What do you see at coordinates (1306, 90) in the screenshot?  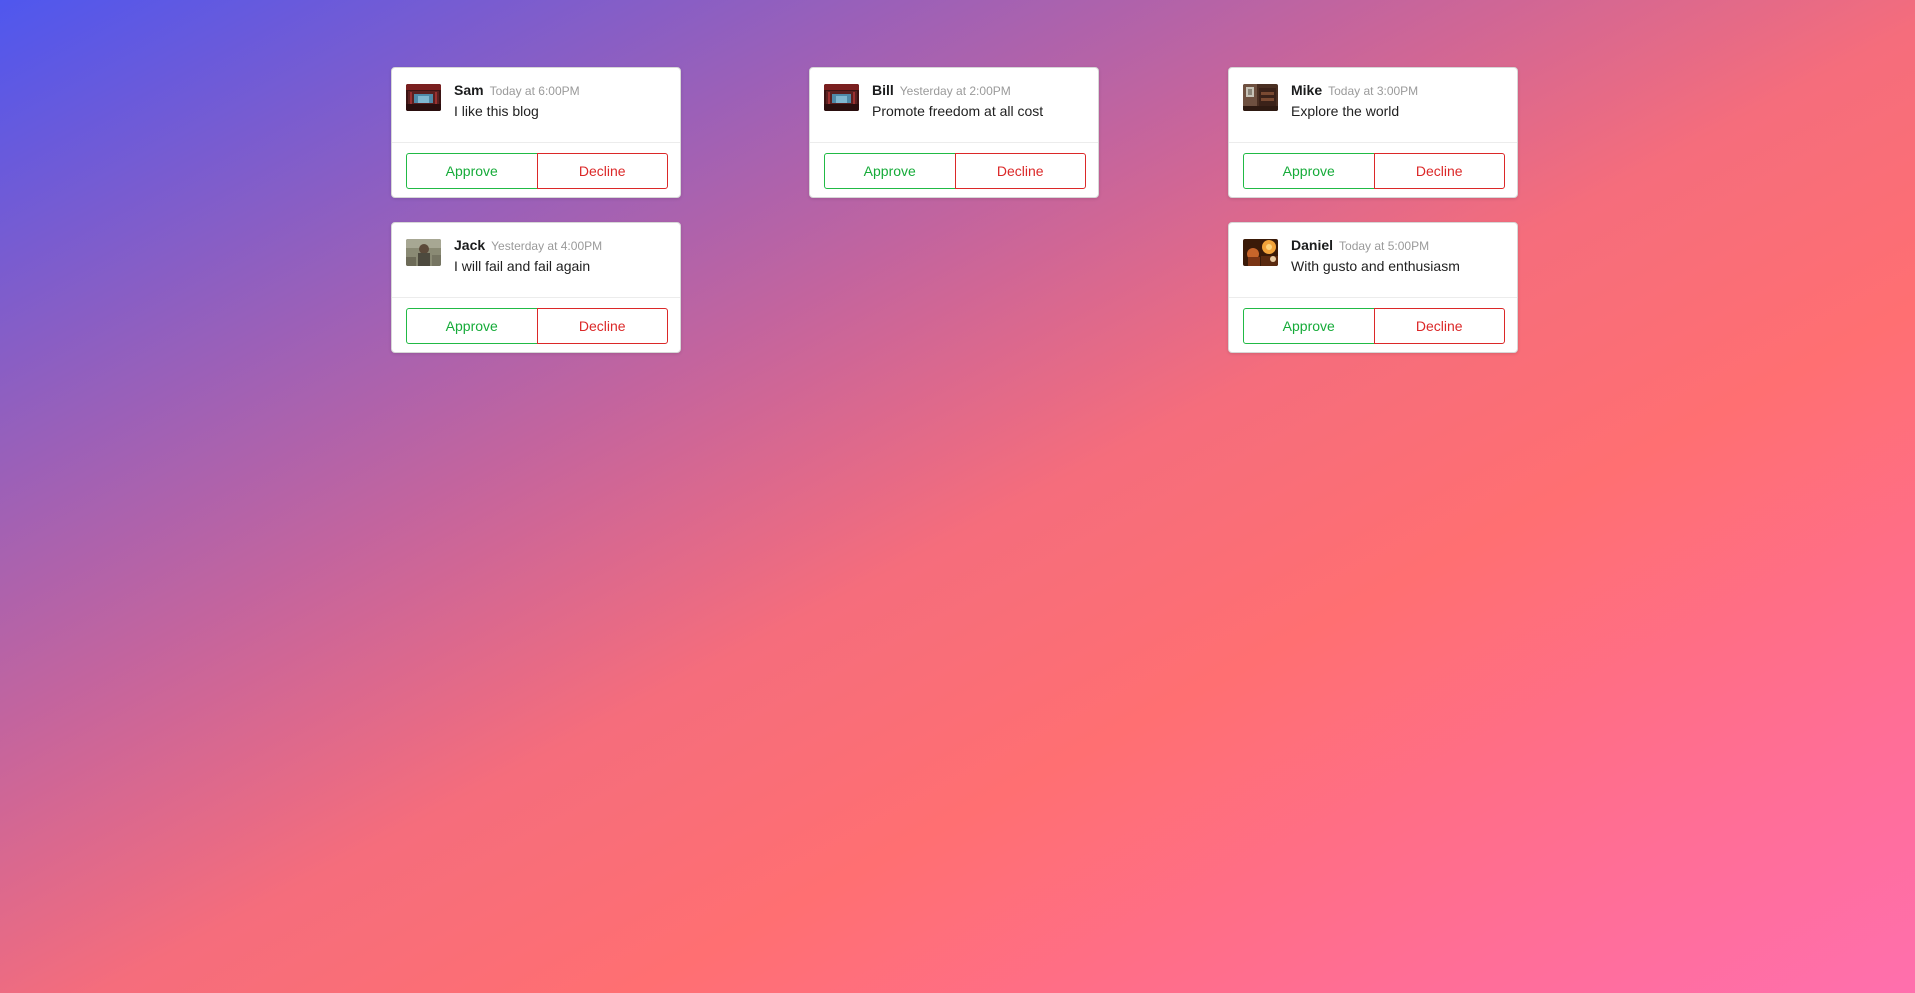 I see `author-name: Mike` at bounding box center [1306, 90].